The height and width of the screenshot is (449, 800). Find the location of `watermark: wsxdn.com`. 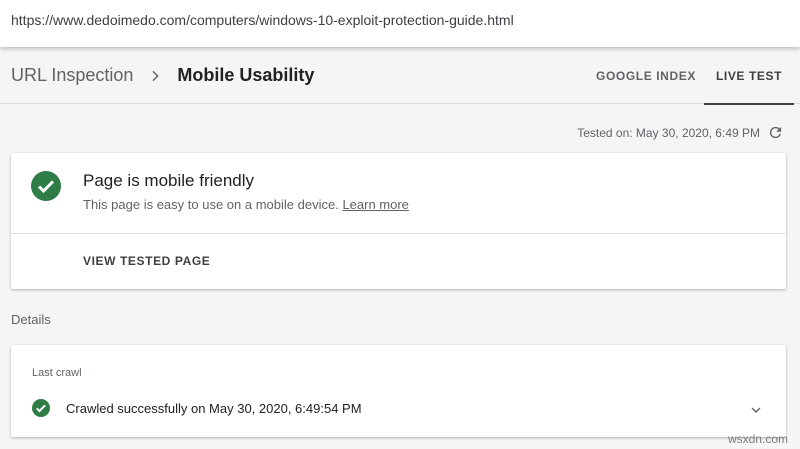

watermark: wsxdn.com is located at coordinates (757, 439).